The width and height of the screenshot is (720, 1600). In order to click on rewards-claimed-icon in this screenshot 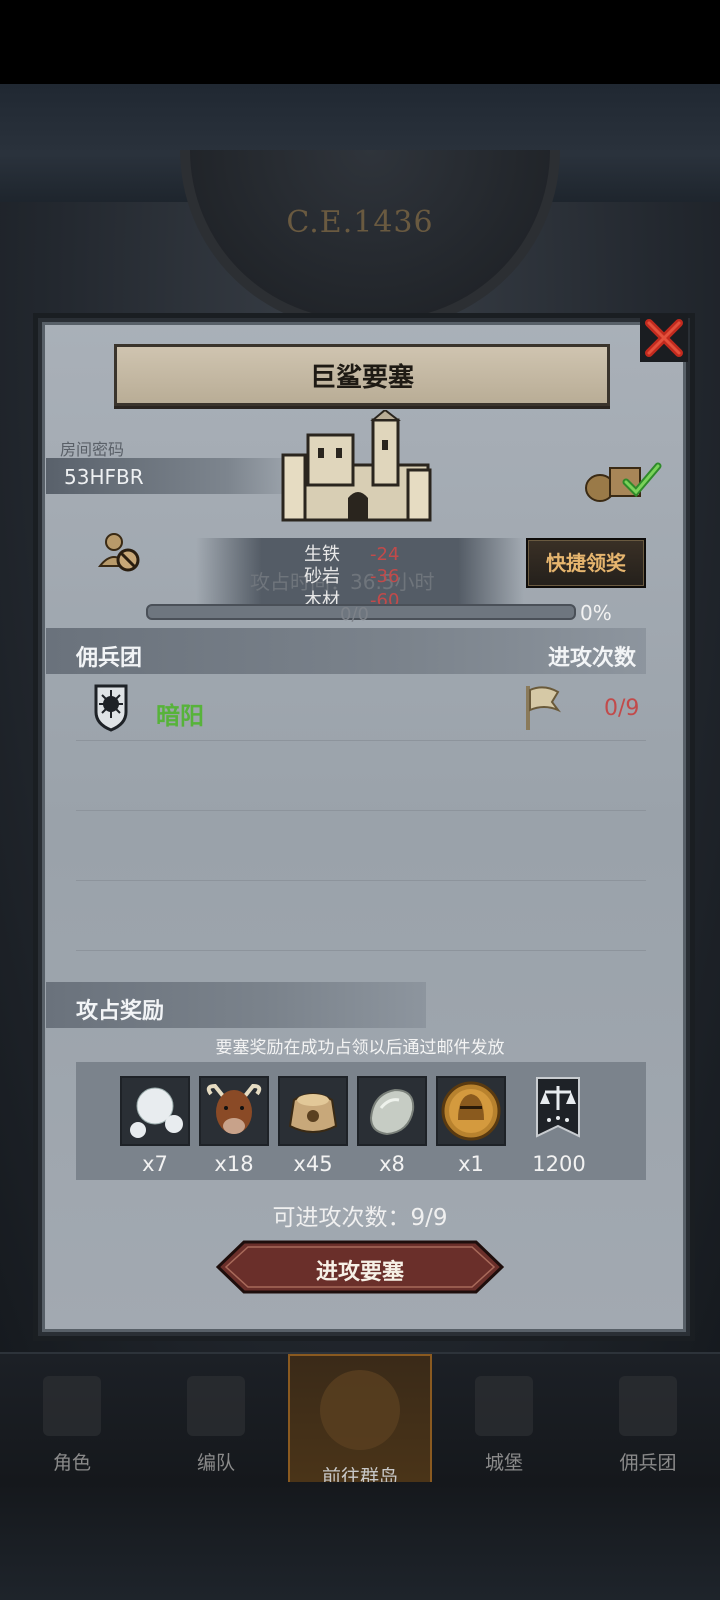, I will do `click(623, 482)`.